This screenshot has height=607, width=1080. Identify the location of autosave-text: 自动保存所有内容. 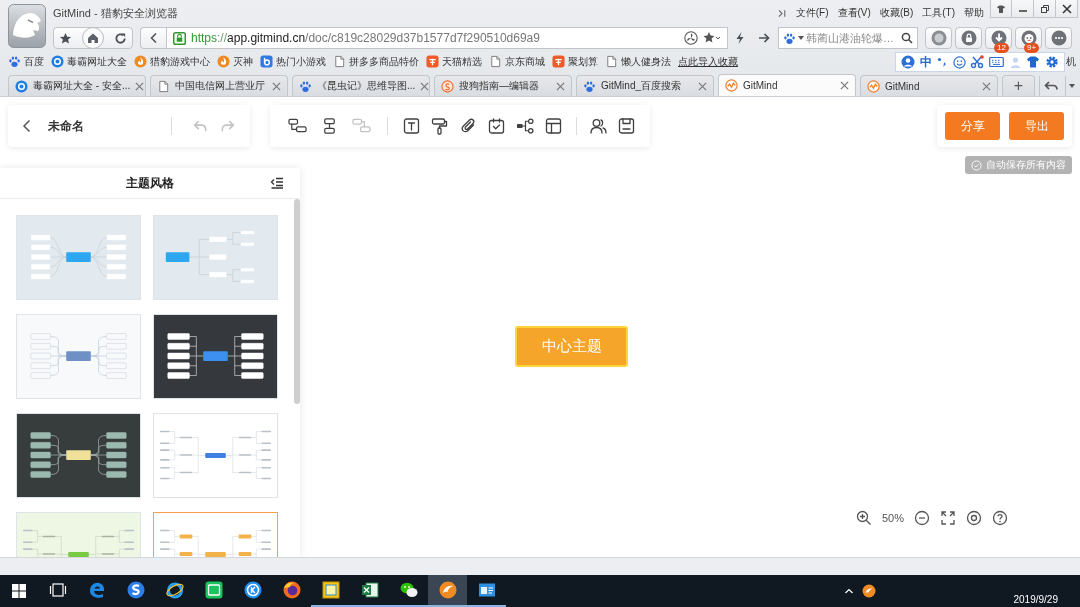
(1026, 165).